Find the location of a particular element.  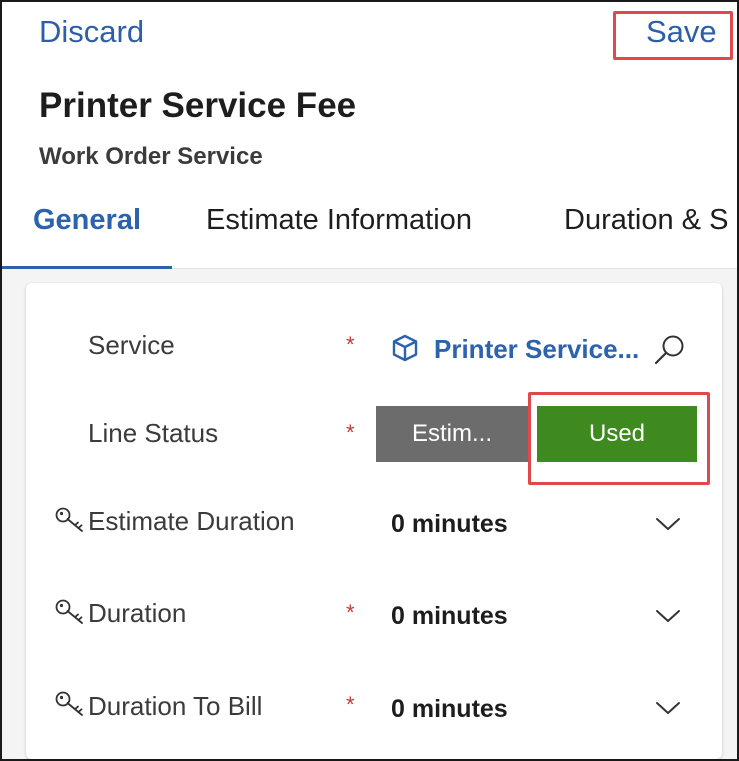

tab-duration: Duration & S is located at coordinates (646, 220).